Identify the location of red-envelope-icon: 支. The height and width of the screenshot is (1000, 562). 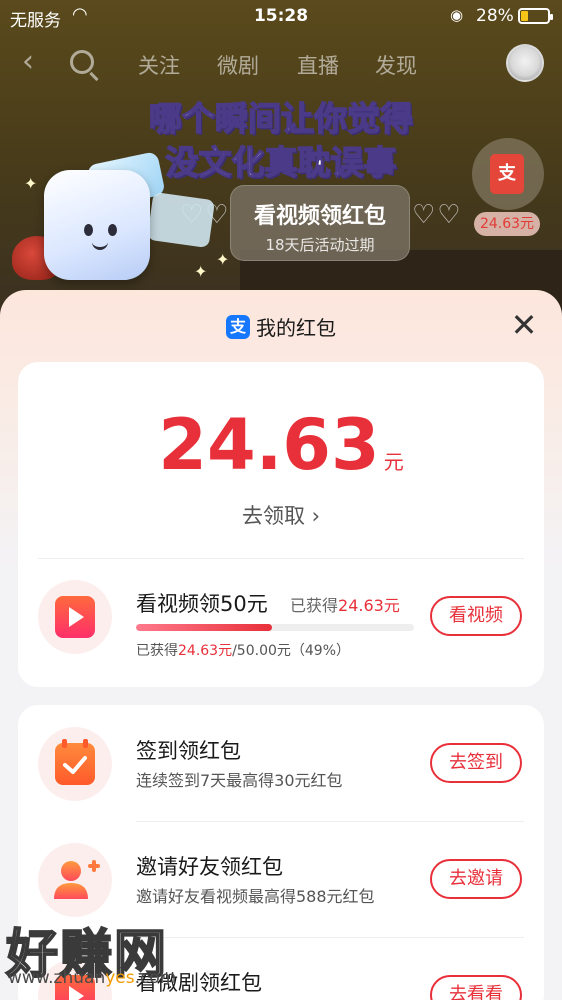
(507, 174).